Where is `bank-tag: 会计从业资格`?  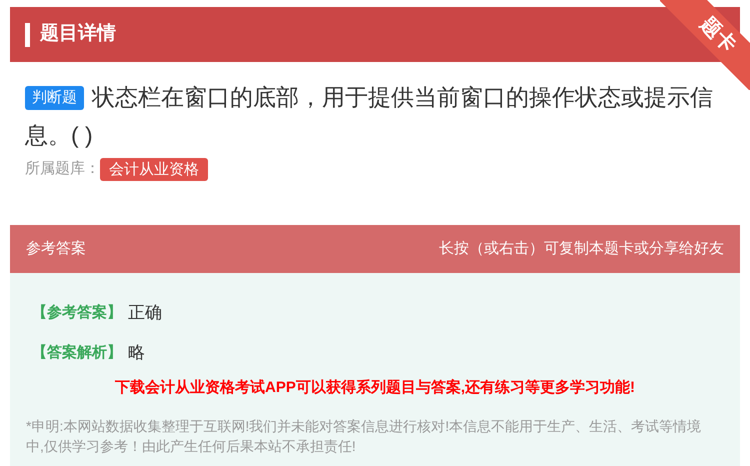
bank-tag: 会计从业资格 is located at coordinates (154, 169).